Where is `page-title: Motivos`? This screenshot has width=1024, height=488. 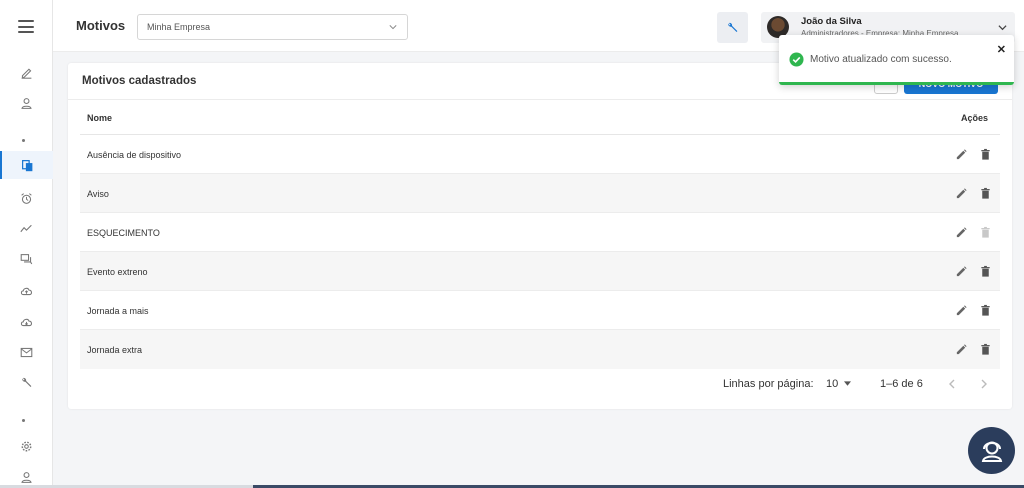
page-title: Motivos is located at coordinates (101, 25).